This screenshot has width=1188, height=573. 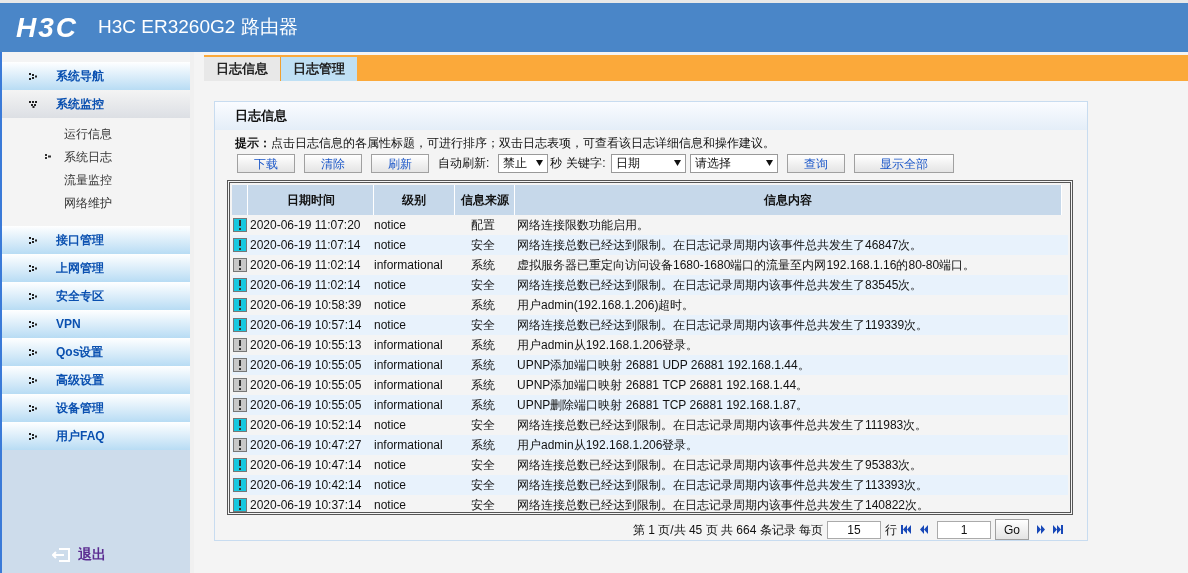 What do you see at coordinates (523, 163) in the screenshot?
I see `auto-refresh-select: 禁止` at bounding box center [523, 163].